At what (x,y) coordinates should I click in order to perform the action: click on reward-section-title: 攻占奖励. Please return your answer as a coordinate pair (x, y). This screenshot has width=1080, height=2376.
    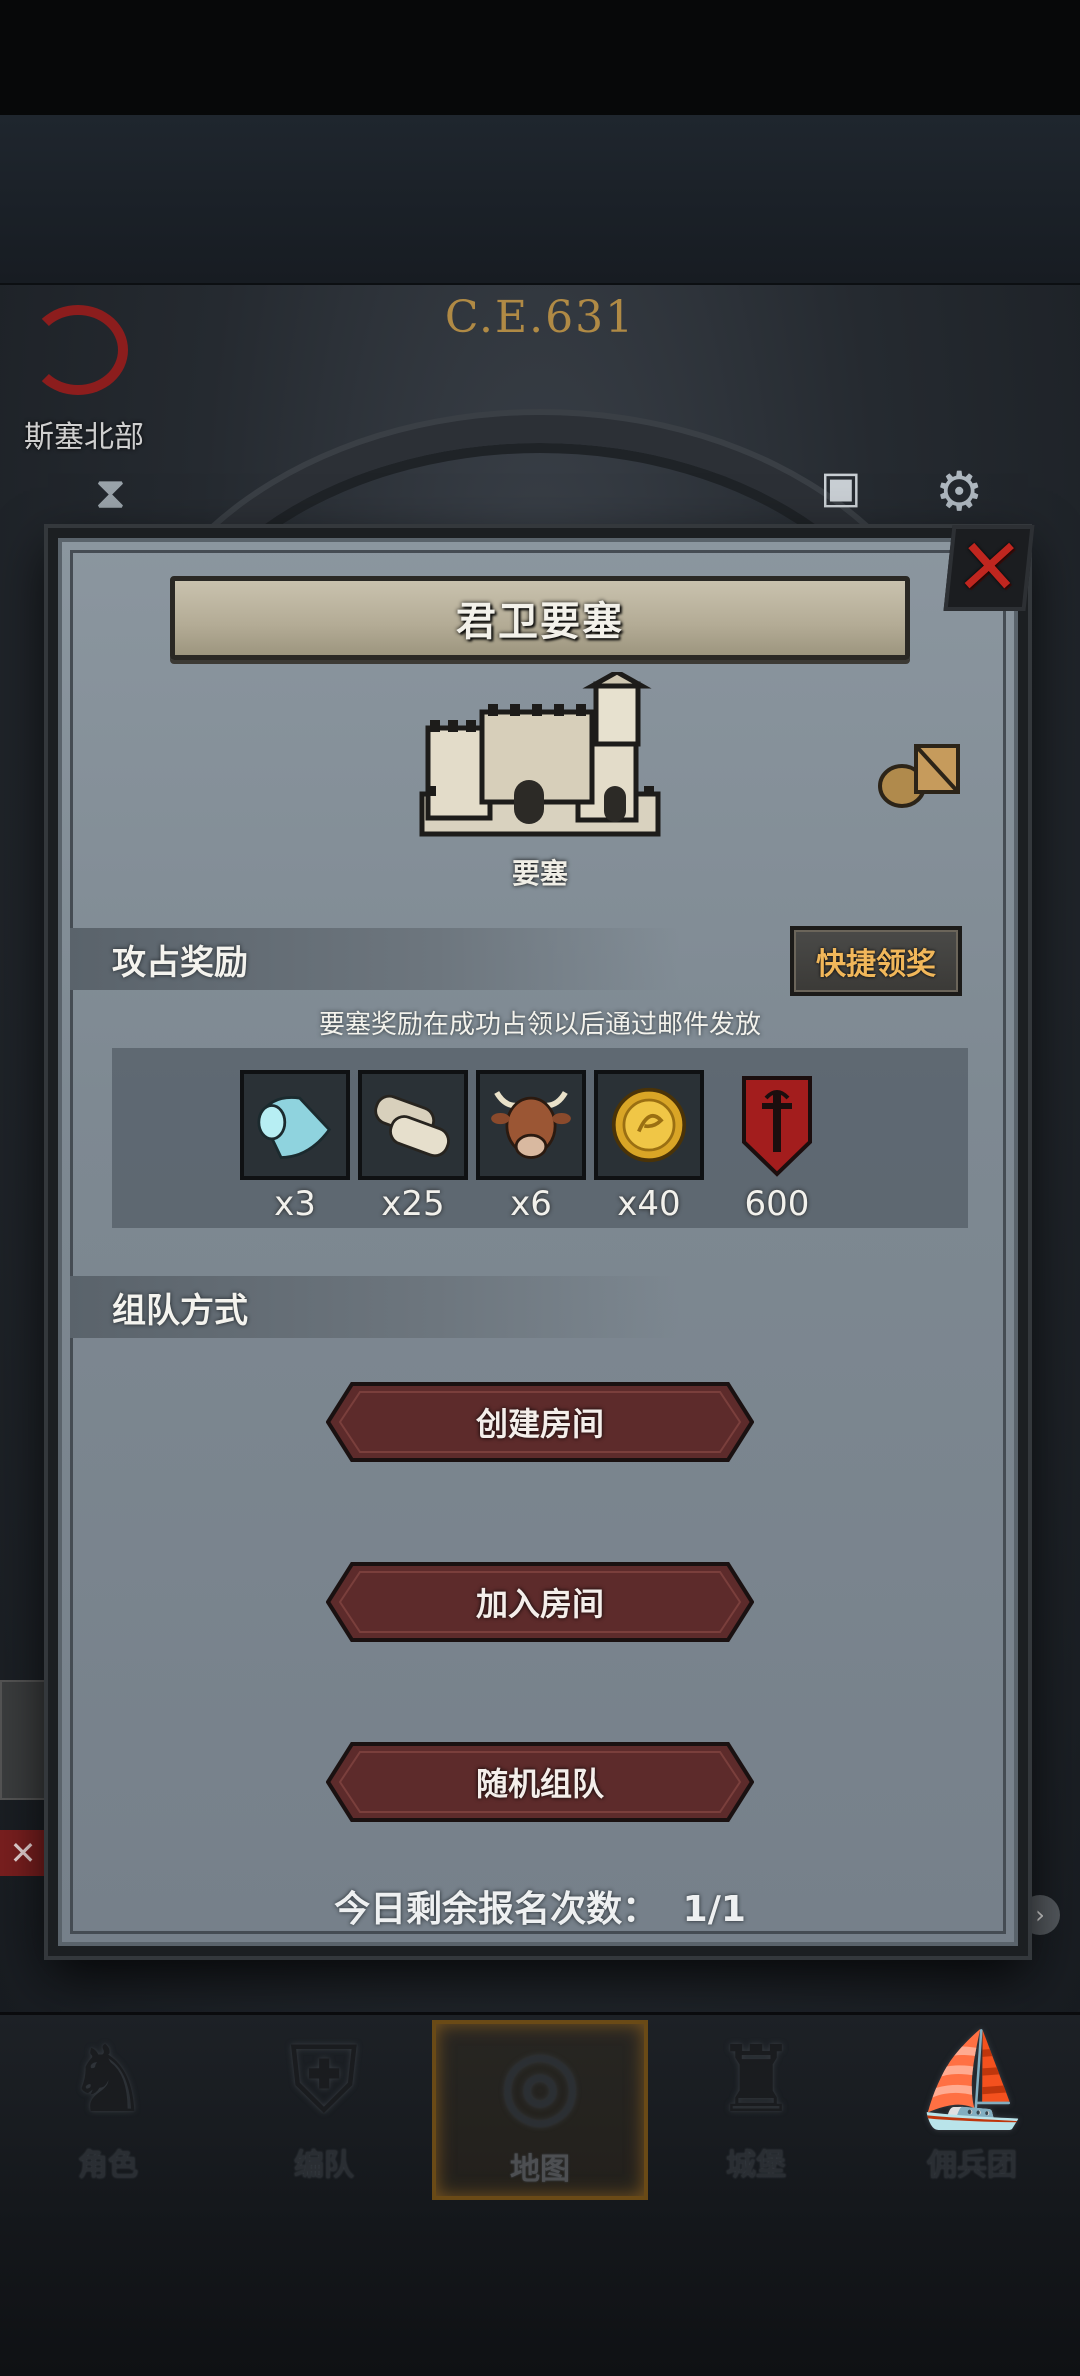
    Looking at the image, I should click on (180, 962).